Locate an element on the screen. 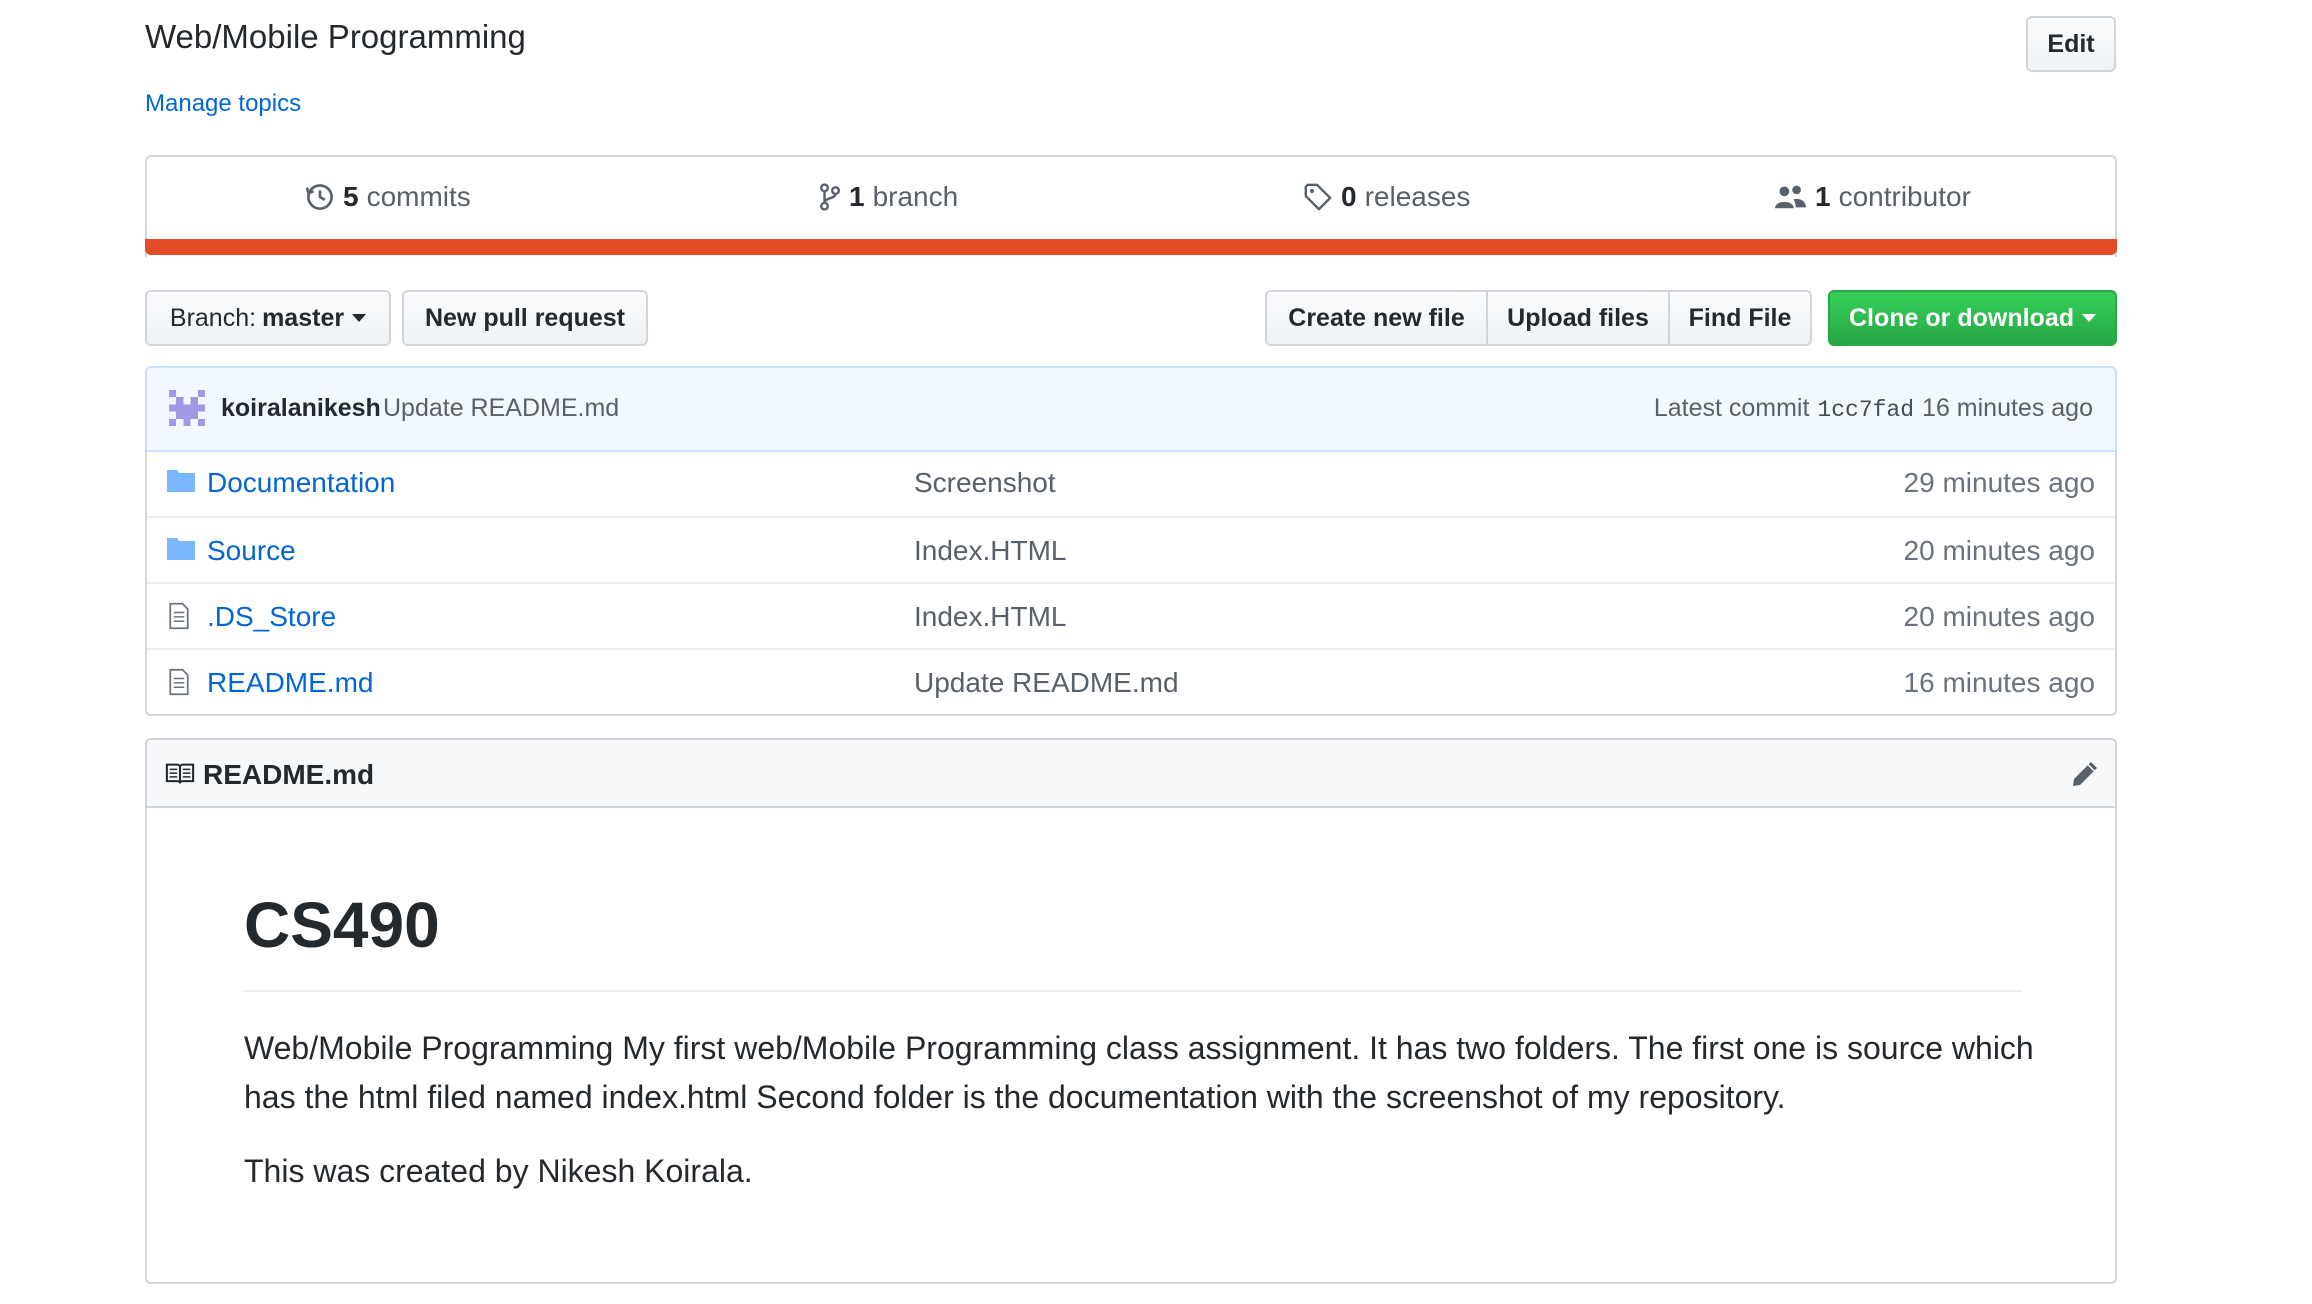 The image size is (2312, 1304). git-branch-icon is located at coordinates (830, 197).